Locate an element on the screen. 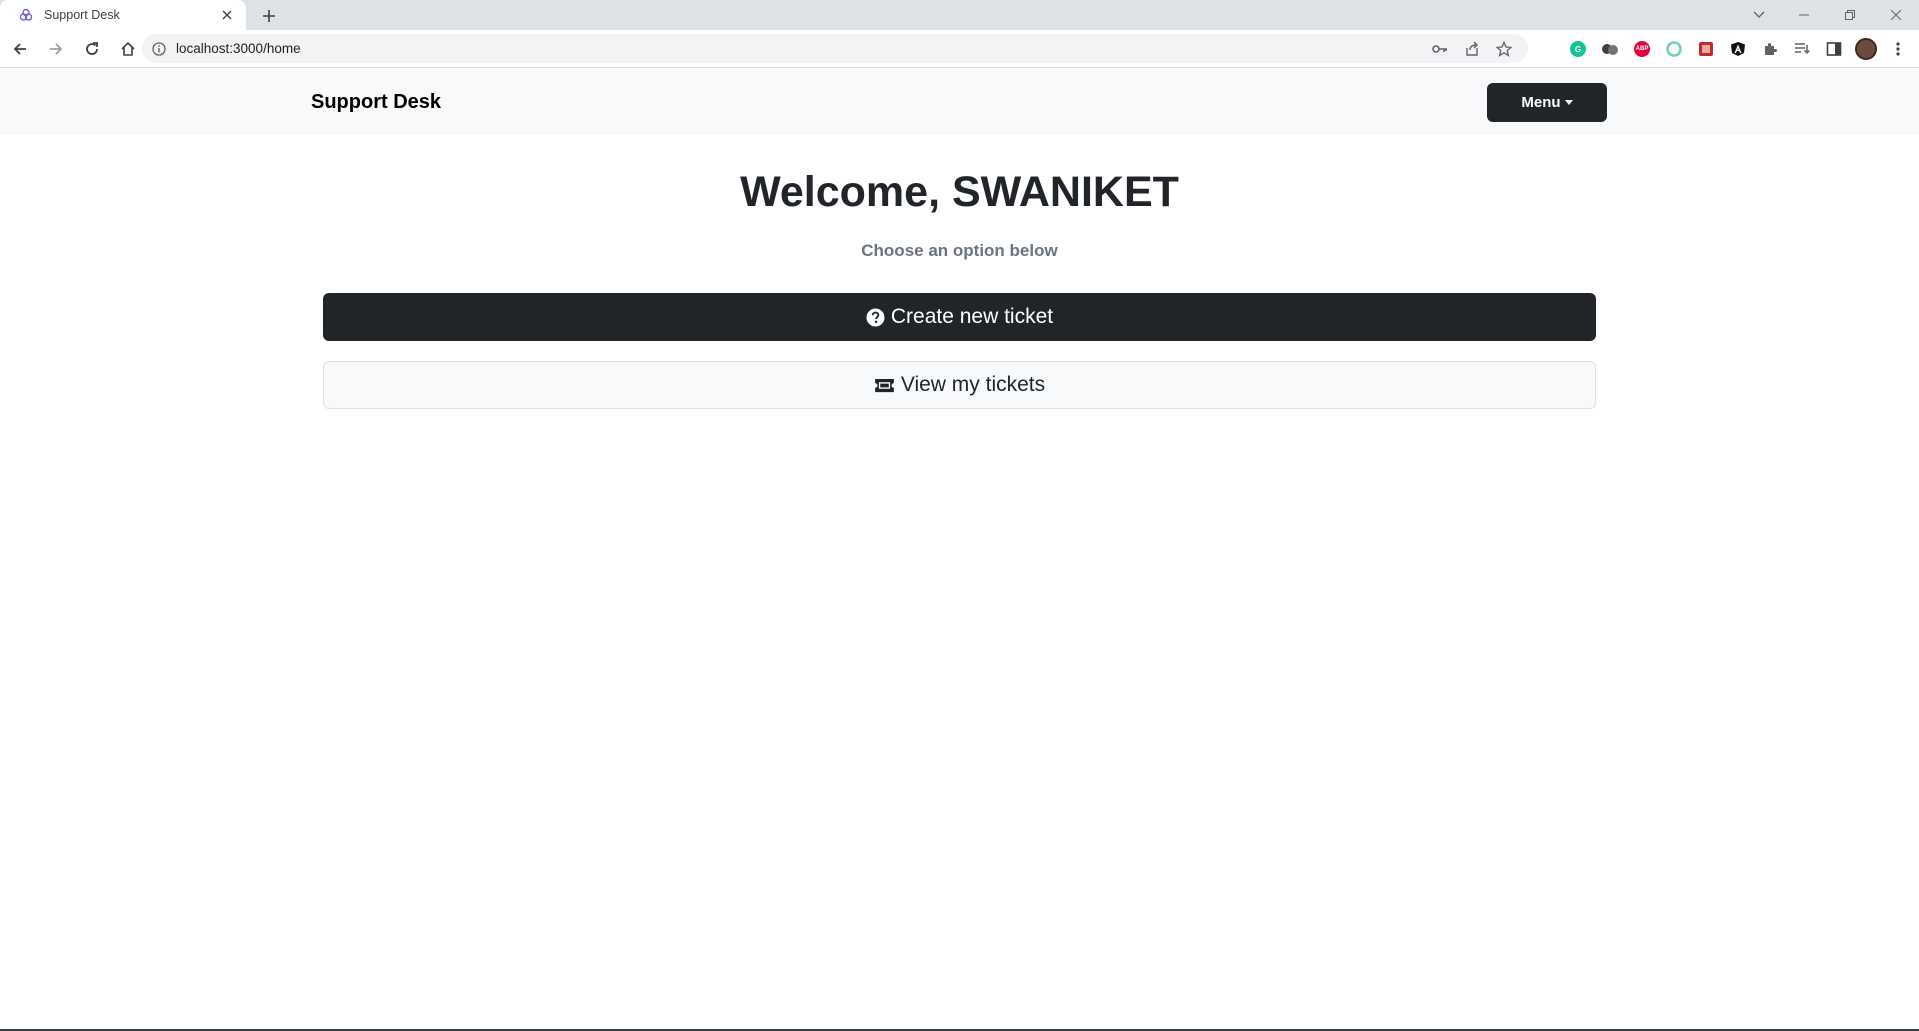 The width and height of the screenshot is (1919, 1031). brand-logo: Support Desk is located at coordinates (376, 102).